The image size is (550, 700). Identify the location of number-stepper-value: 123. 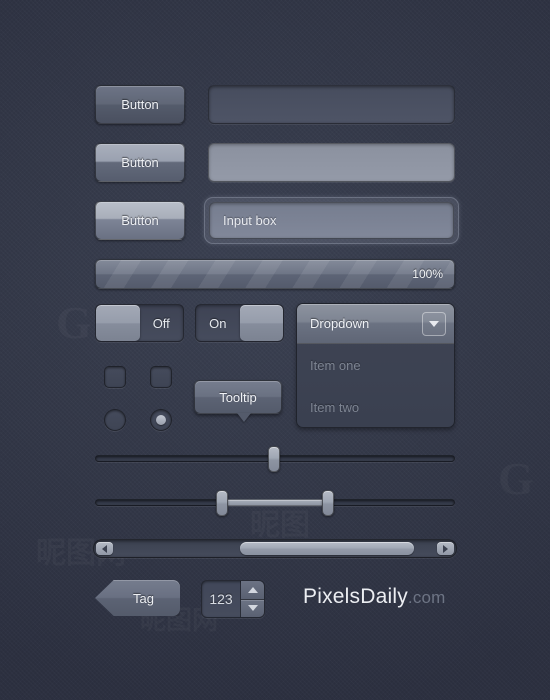
(221, 599).